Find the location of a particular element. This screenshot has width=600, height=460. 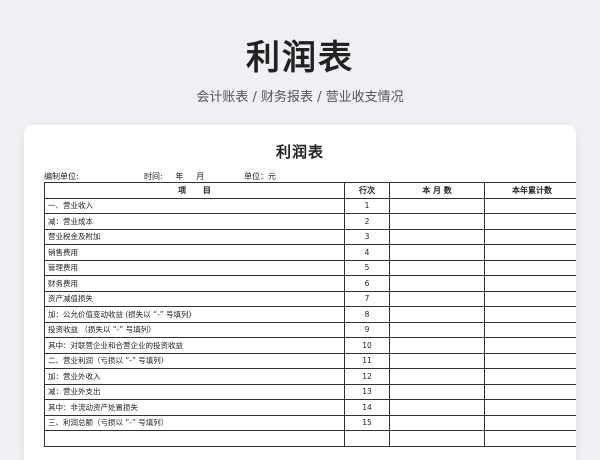

table-row: 投资收益 （损失以 “-” 号填列） 9 is located at coordinates (310, 329).